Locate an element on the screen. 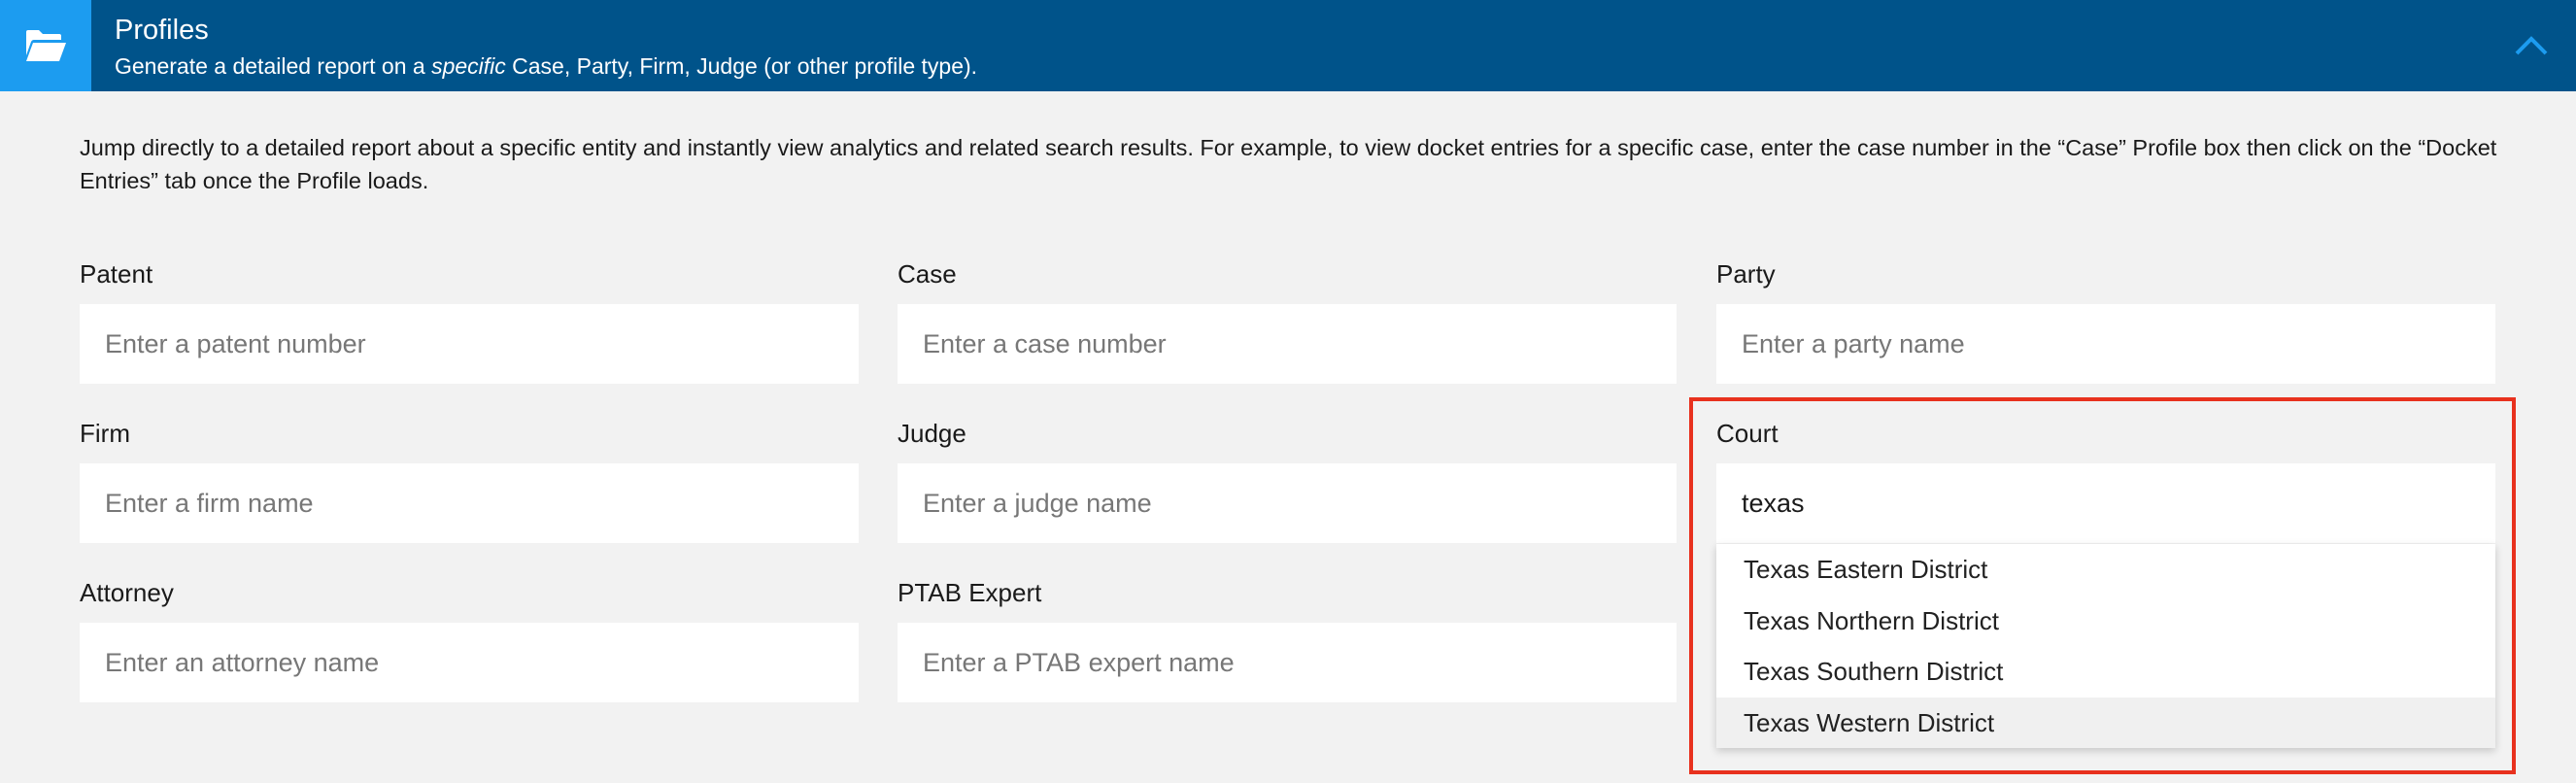  page-title: Profiles is located at coordinates (162, 31).